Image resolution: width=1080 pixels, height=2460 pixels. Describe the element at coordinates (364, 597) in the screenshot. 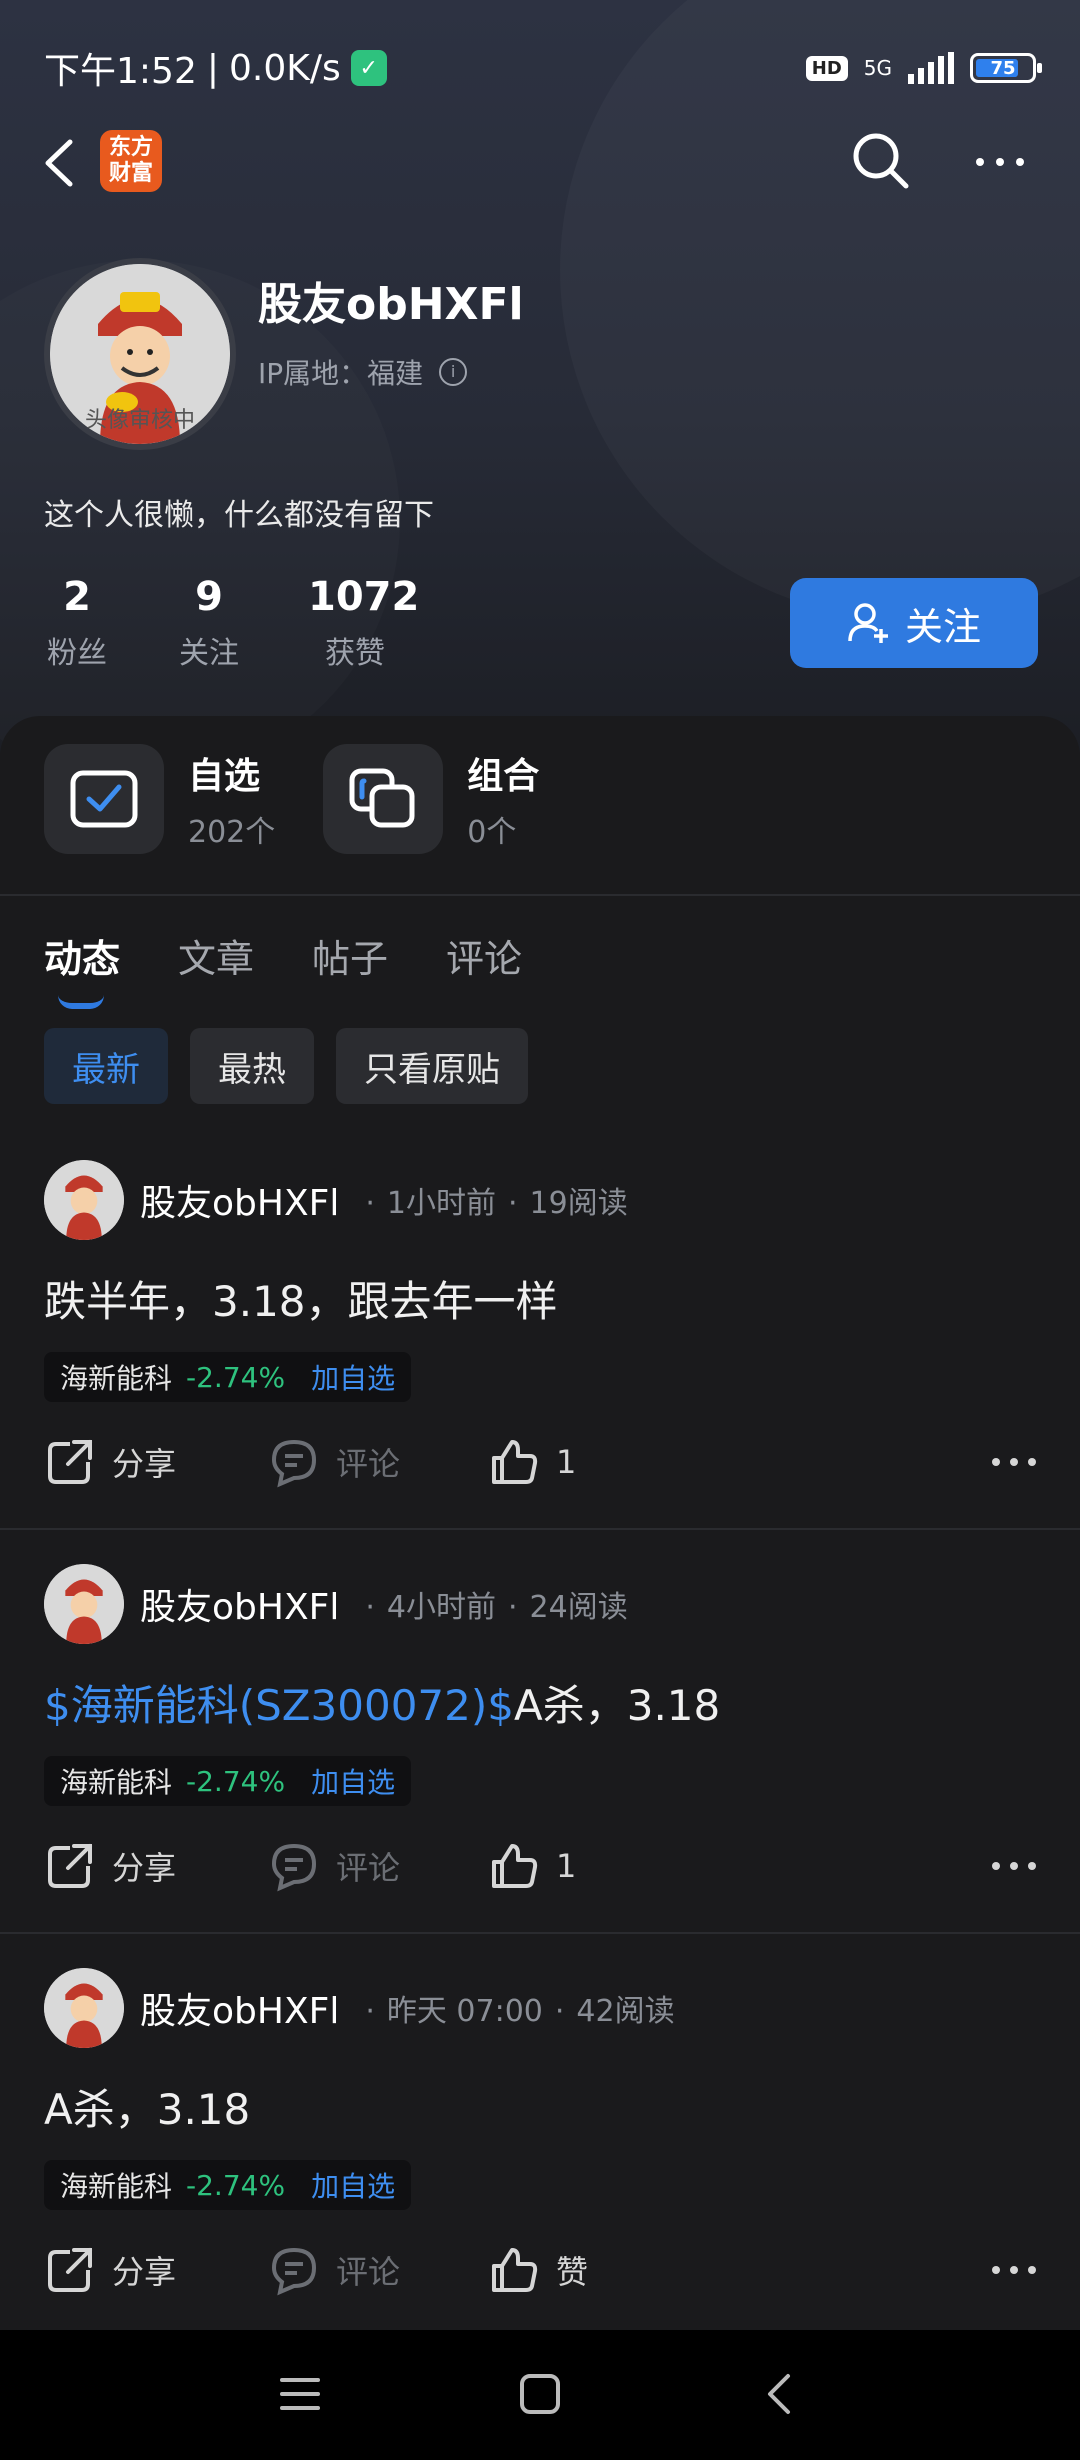

I see `stat-likes-count: 1072` at that location.